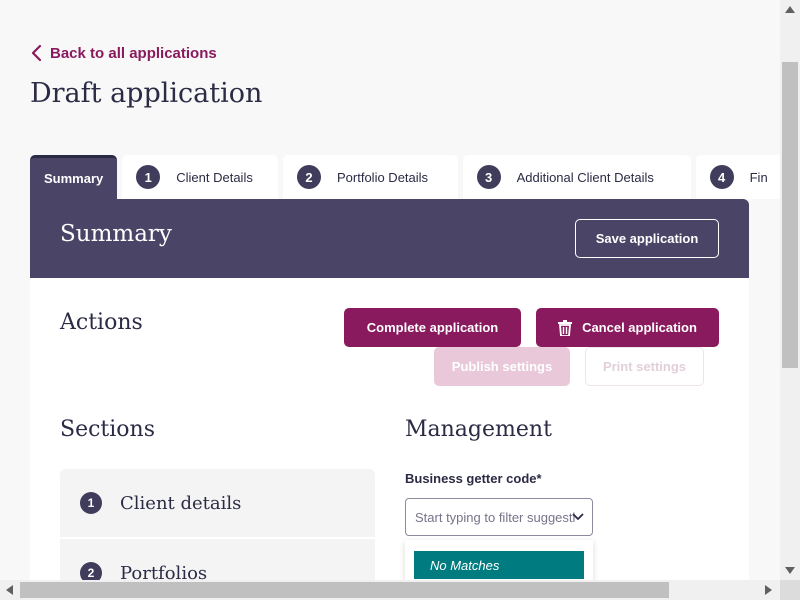 The width and height of the screenshot is (800, 600). What do you see at coordinates (214, 177) in the screenshot?
I see `tab-label: Client Details` at bounding box center [214, 177].